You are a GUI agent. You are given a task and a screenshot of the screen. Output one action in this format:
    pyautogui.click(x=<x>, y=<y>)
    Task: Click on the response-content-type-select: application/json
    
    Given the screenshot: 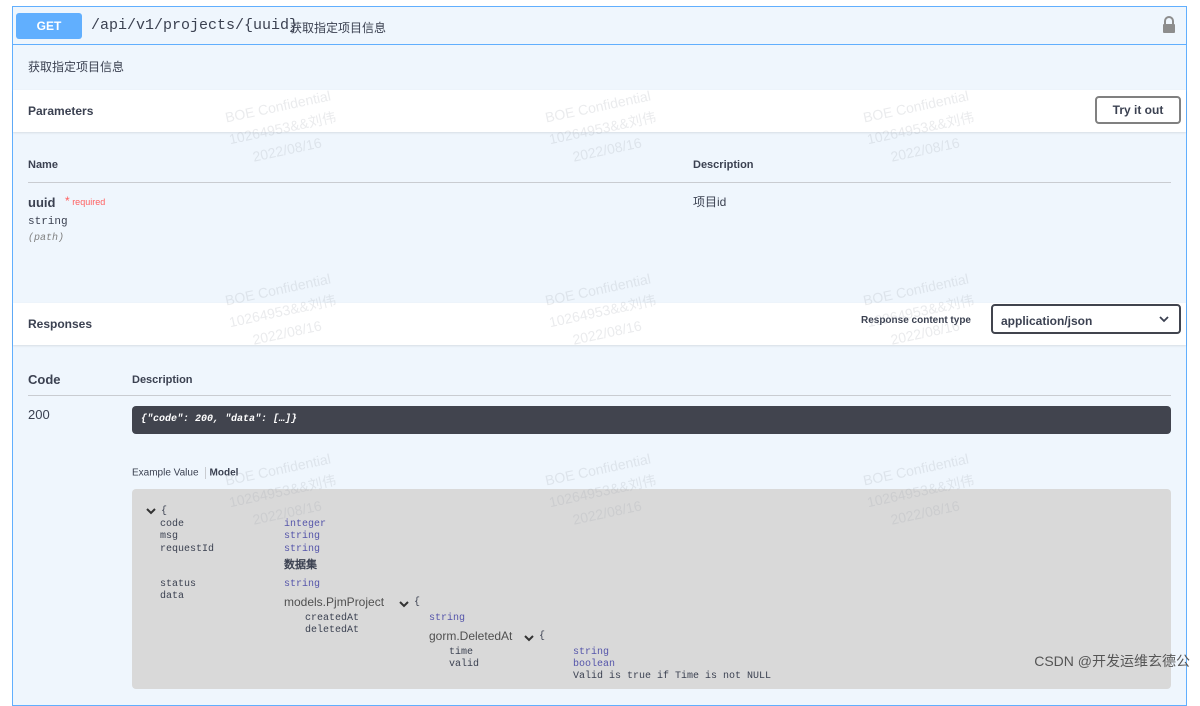 What is the action you would take?
    pyautogui.click(x=1086, y=319)
    